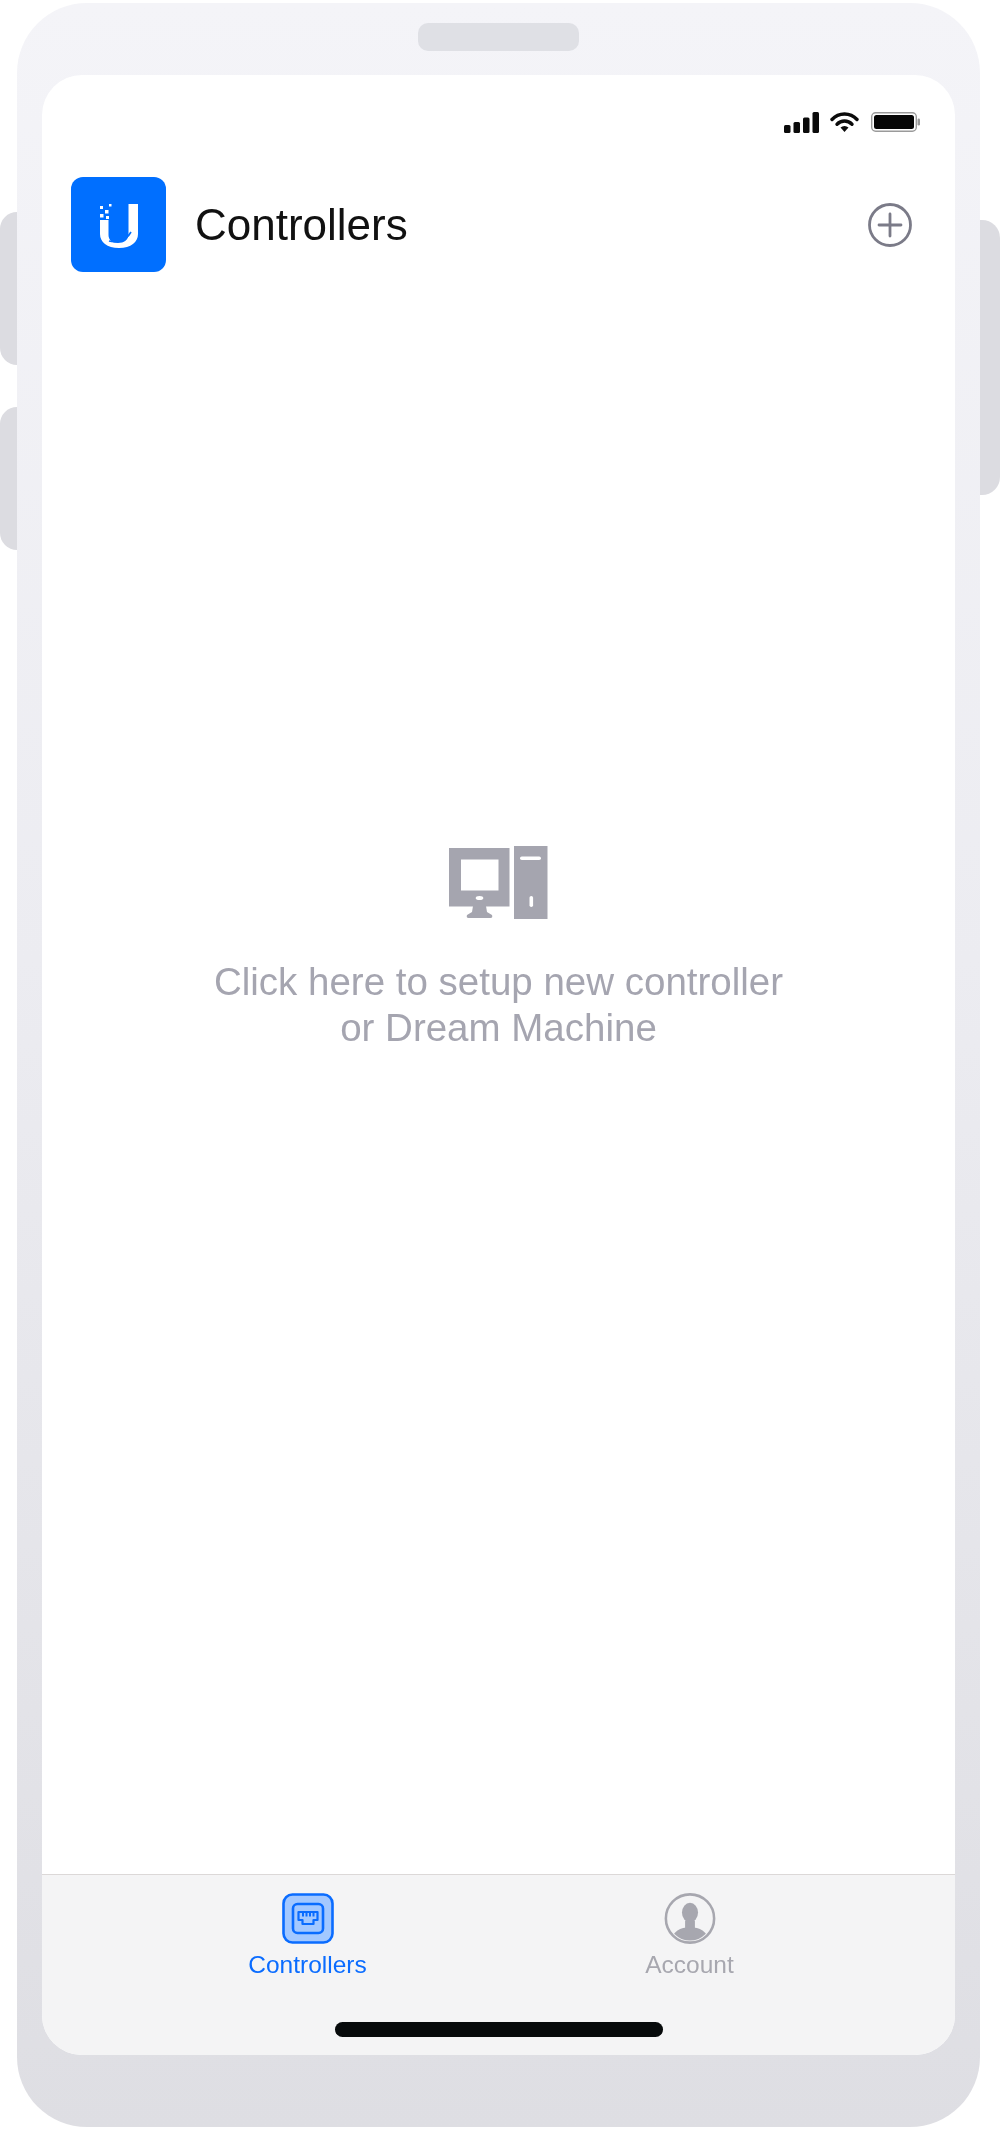 The image size is (1000, 2129). What do you see at coordinates (895, 122) in the screenshot?
I see `battery-icon` at bounding box center [895, 122].